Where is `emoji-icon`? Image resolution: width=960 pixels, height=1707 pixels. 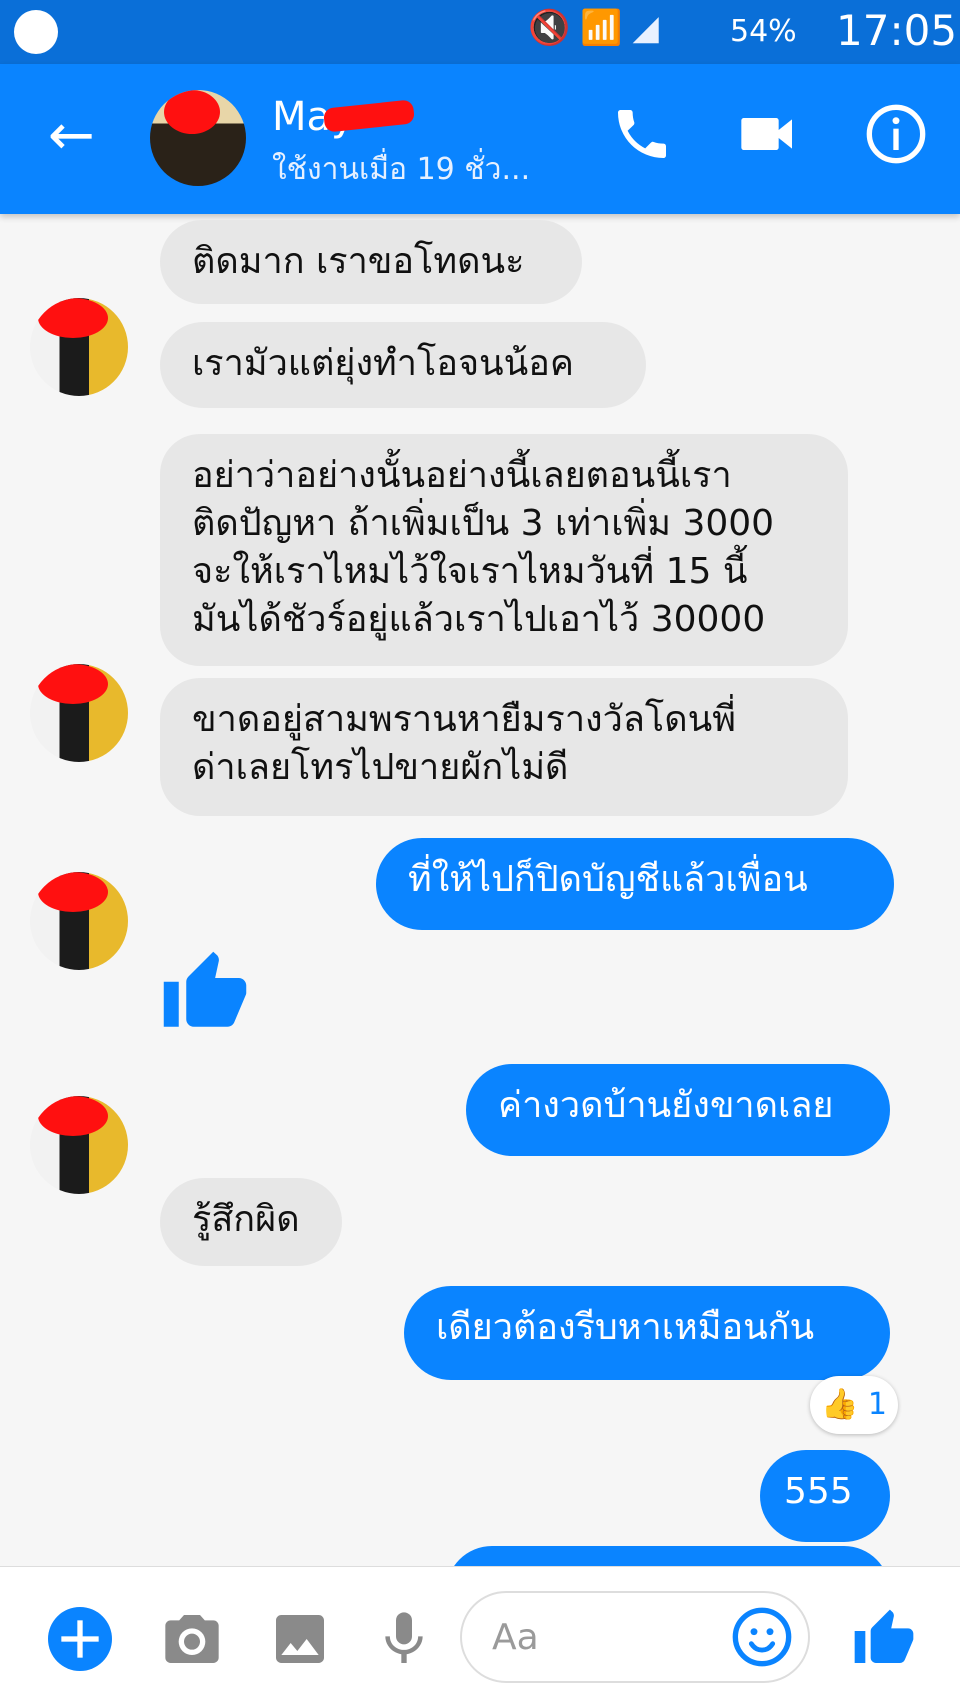
emoji-icon is located at coordinates (762, 1637).